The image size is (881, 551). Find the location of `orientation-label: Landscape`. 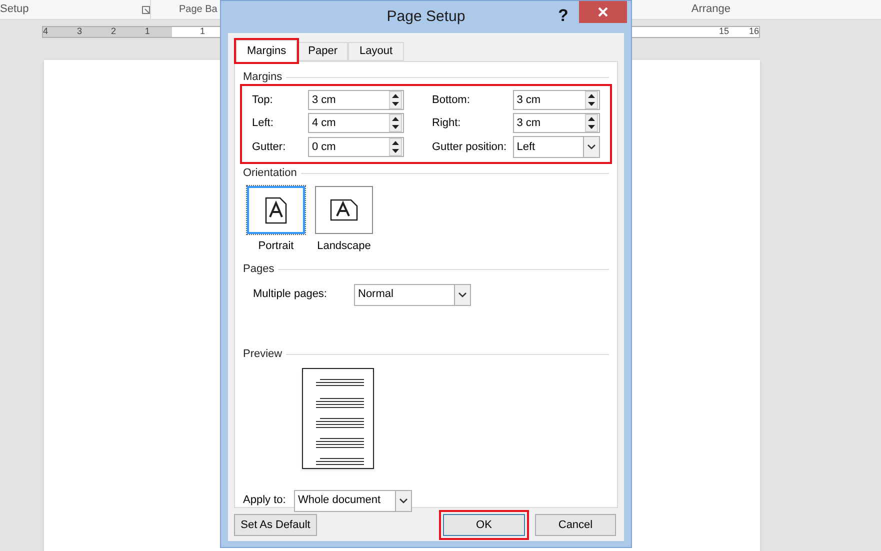

orientation-label: Landscape is located at coordinates (344, 246).